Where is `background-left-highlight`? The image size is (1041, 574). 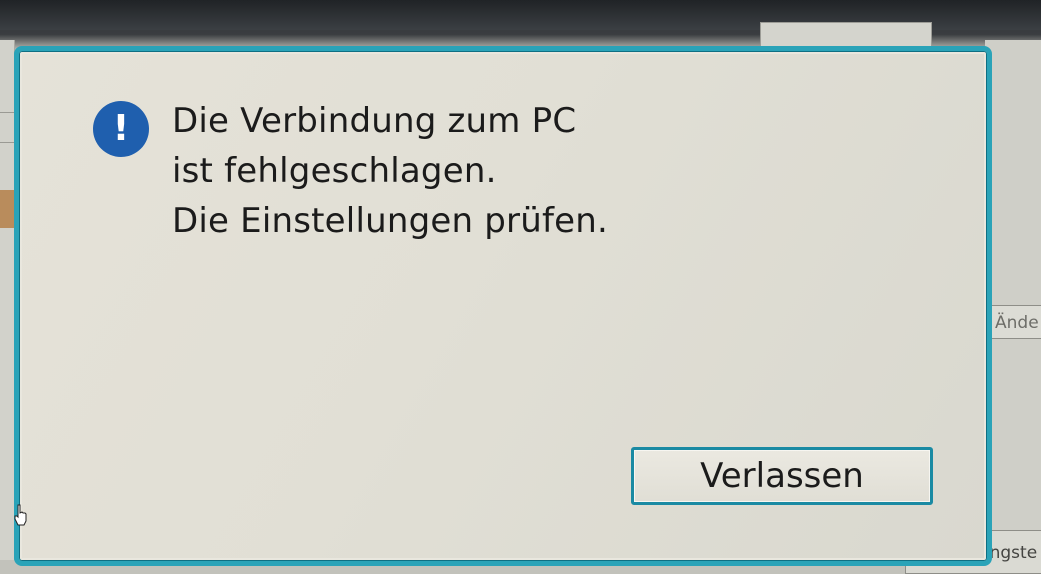 background-left-highlight is located at coordinates (7, 209).